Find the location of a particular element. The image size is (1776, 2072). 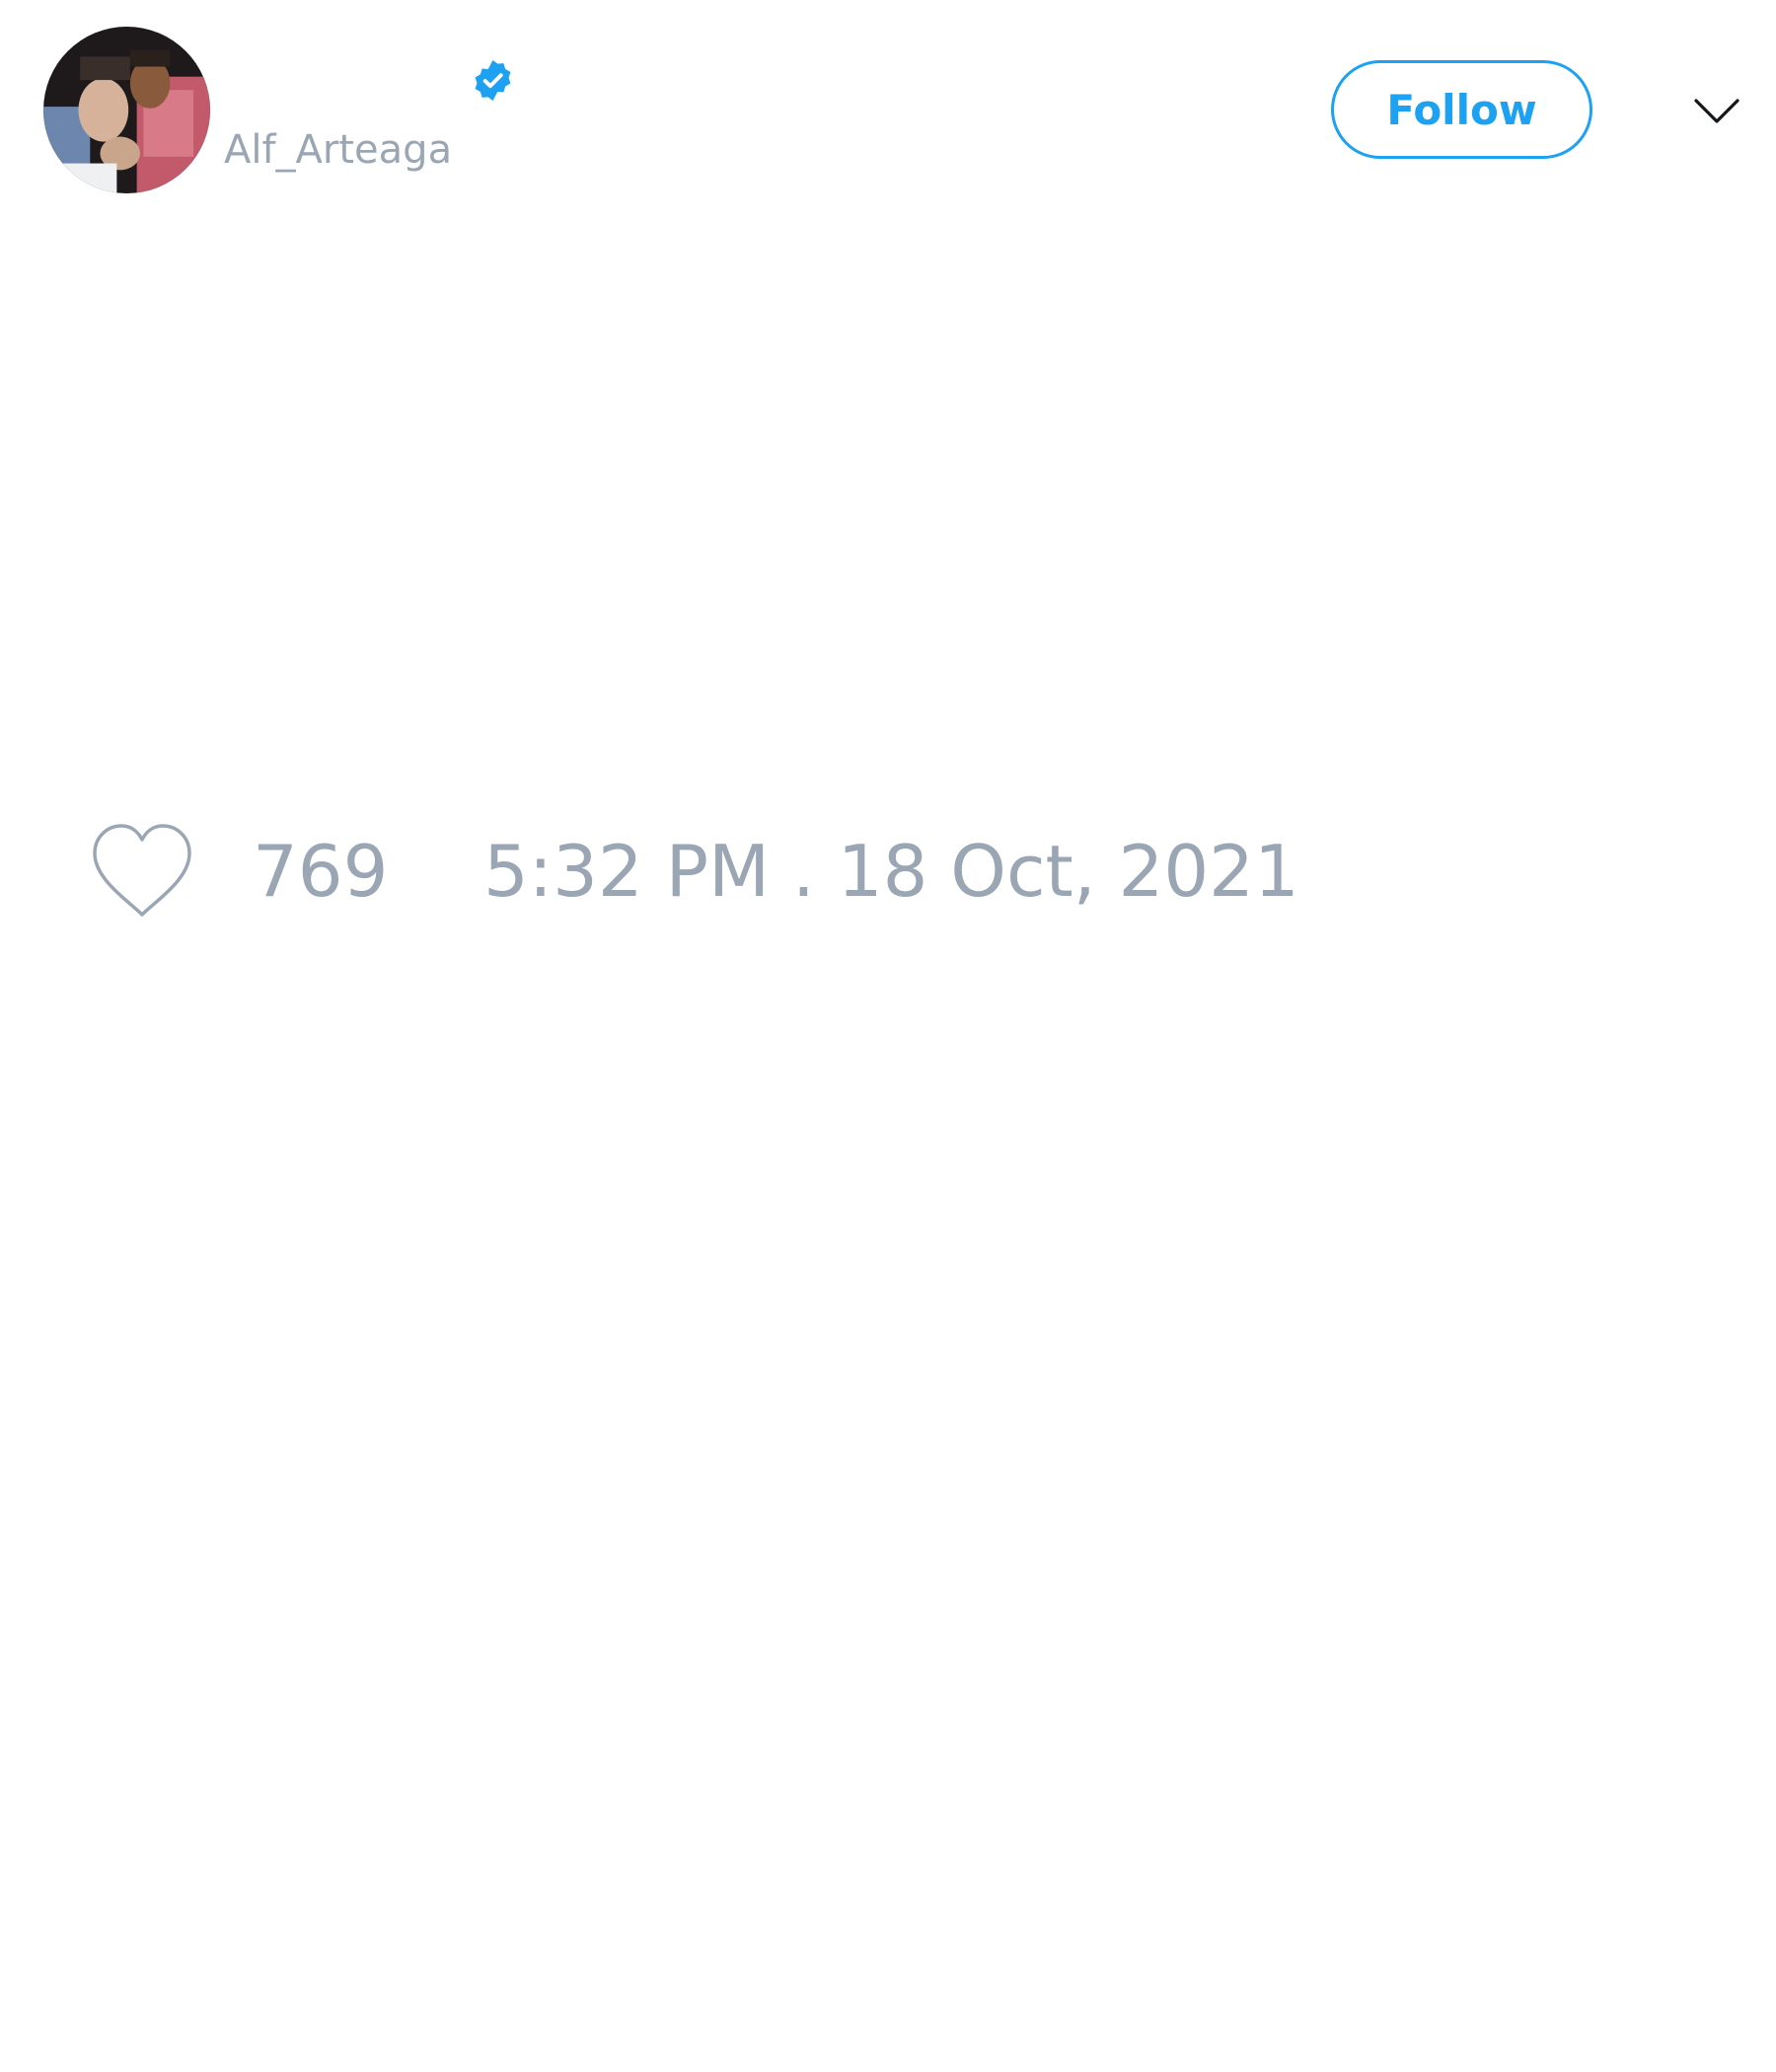

chevron-down-icon is located at coordinates (1717, 111).